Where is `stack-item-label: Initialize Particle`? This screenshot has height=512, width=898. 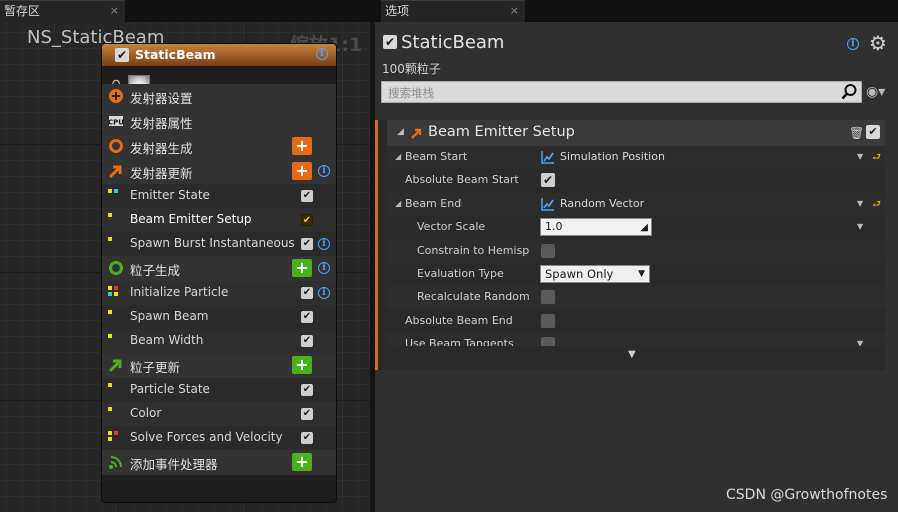 stack-item-label: Initialize Particle is located at coordinates (179, 292).